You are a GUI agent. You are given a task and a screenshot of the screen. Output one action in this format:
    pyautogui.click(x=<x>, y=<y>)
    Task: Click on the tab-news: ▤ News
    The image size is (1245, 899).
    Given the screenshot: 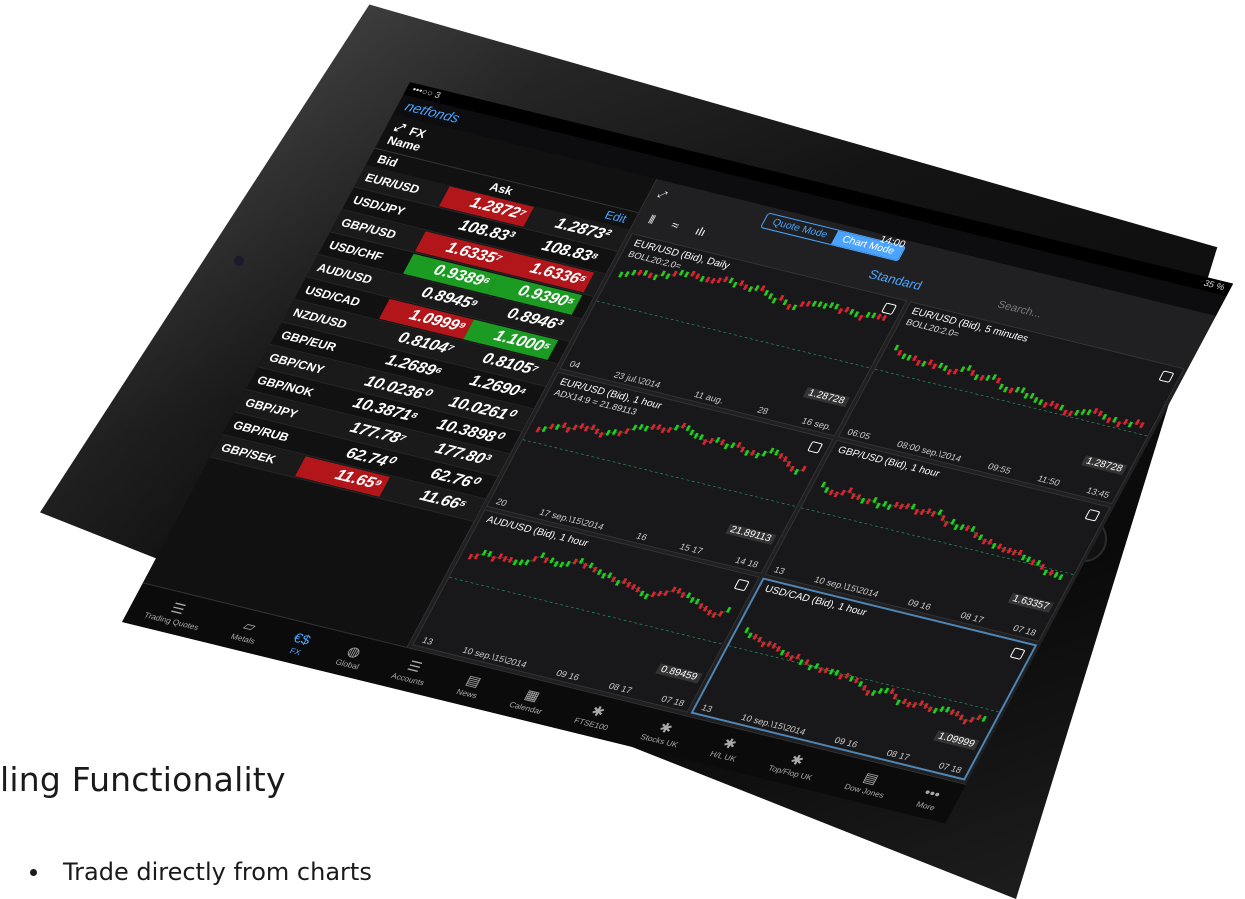 What is the action you would take?
    pyautogui.click(x=471, y=685)
    